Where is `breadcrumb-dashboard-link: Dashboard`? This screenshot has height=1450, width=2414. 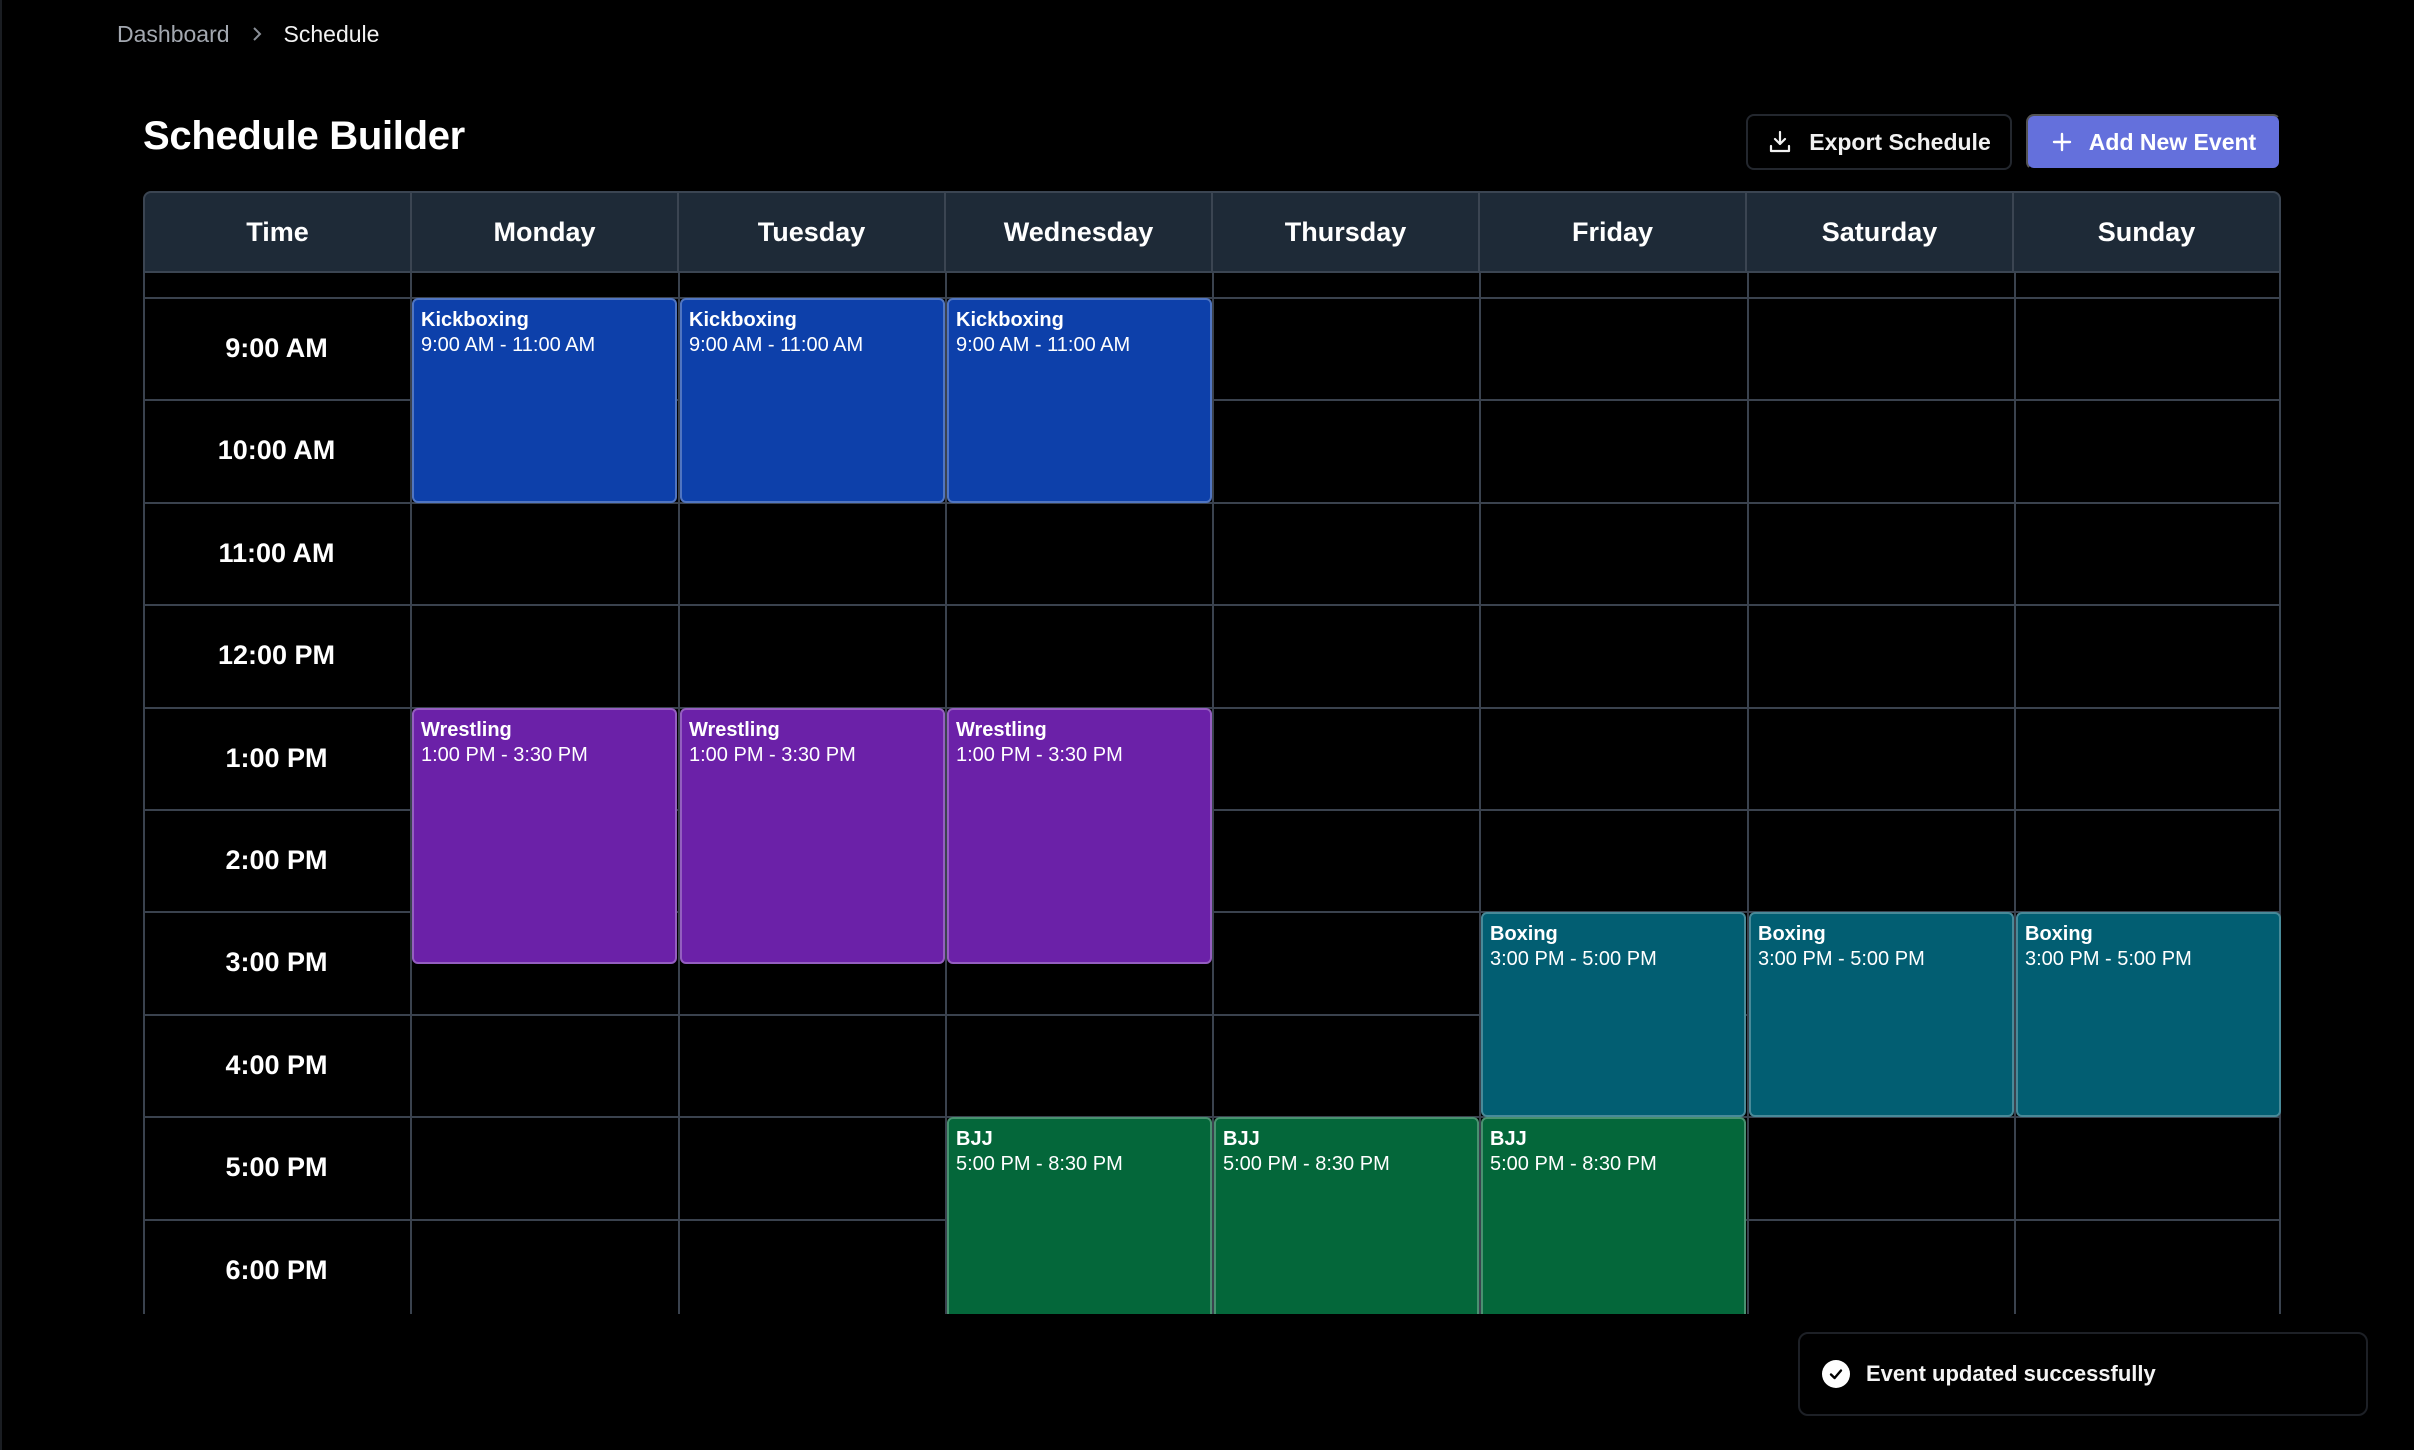 breadcrumb-dashboard-link: Dashboard is located at coordinates (173, 34).